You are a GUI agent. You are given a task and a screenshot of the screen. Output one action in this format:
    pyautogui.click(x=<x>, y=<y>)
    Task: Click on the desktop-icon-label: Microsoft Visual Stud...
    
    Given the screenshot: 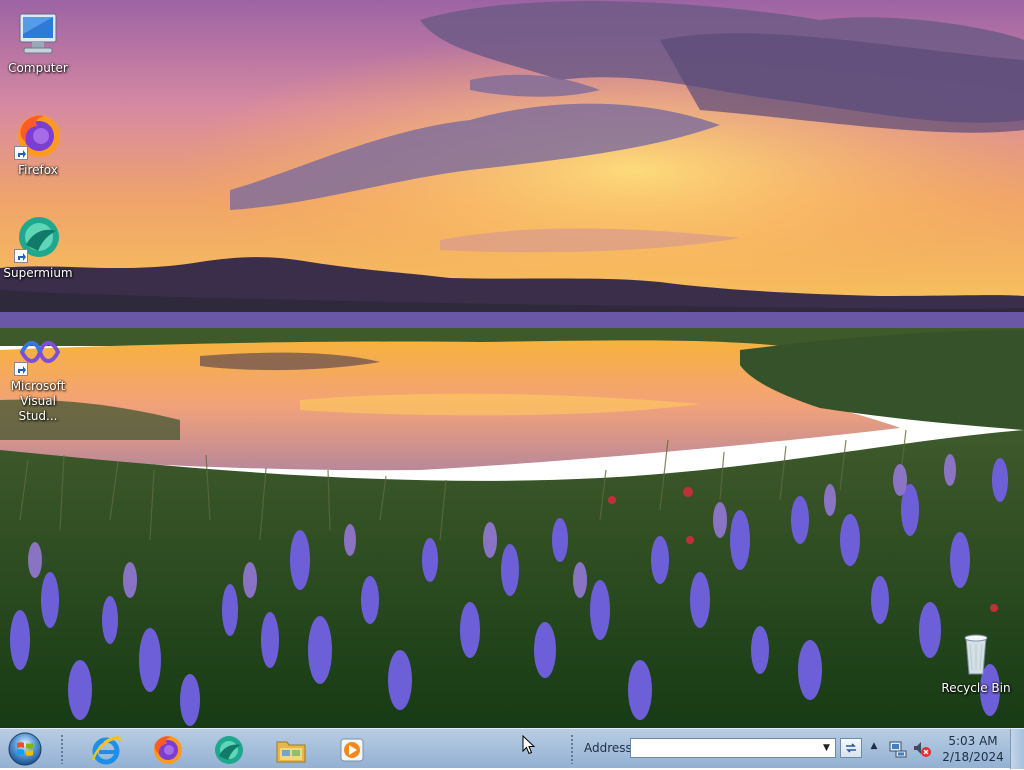 What is the action you would take?
    pyautogui.click(x=38, y=401)
    